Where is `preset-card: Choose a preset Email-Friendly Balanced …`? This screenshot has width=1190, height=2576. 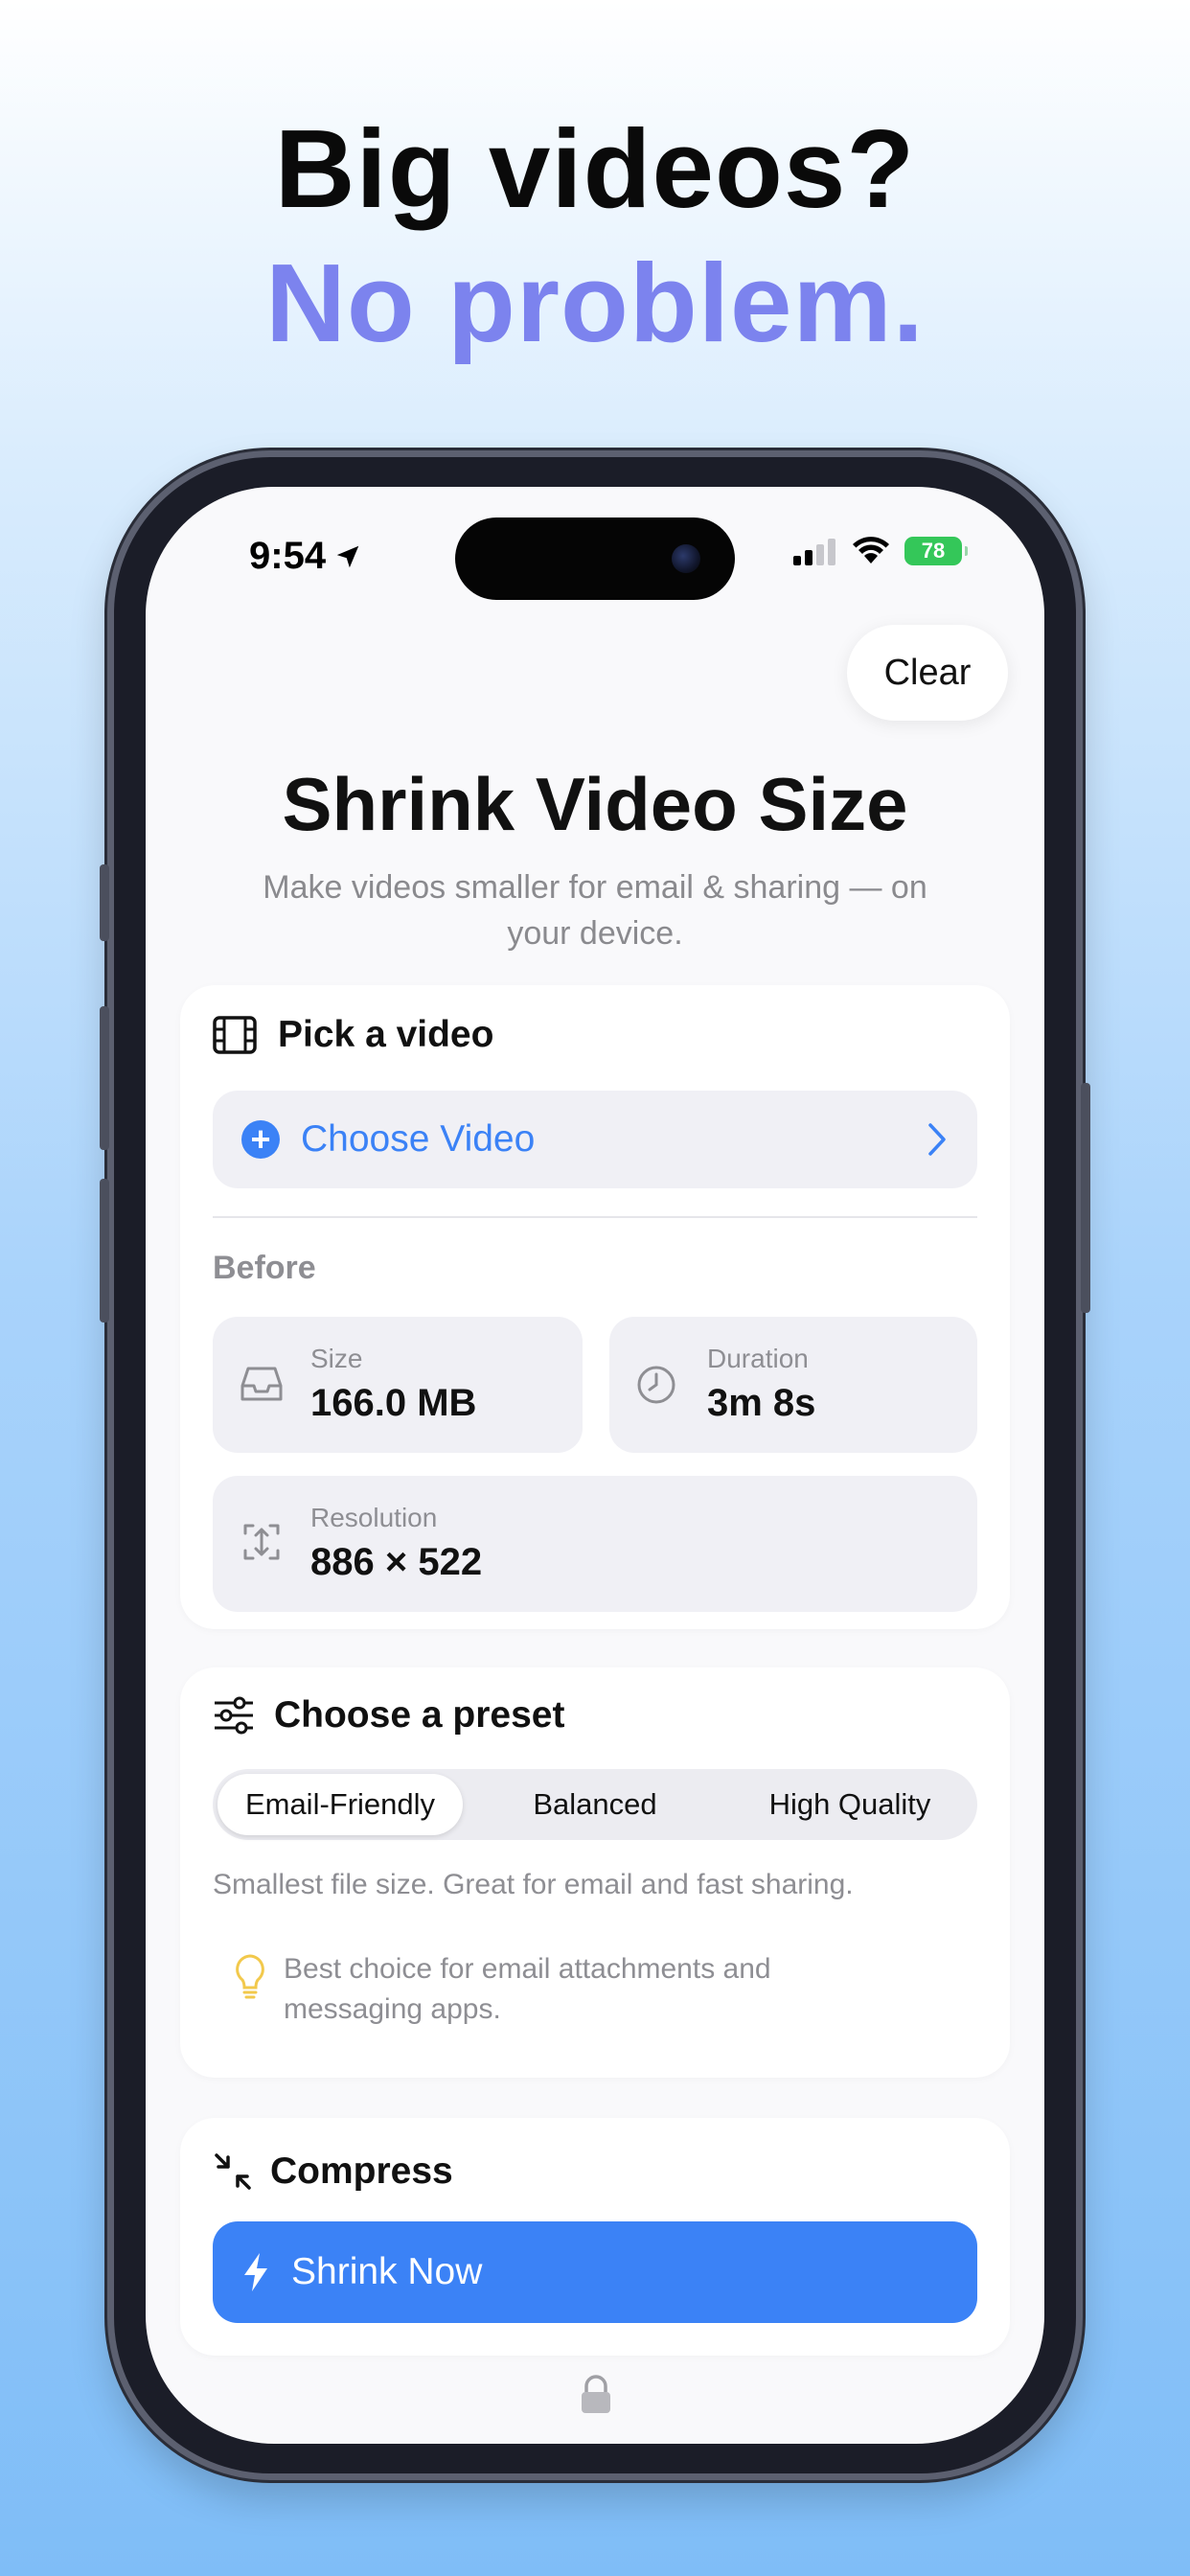
preset-card: Choose a preset Email-Friendly Balanced … is located at coordinates (595, 1873).